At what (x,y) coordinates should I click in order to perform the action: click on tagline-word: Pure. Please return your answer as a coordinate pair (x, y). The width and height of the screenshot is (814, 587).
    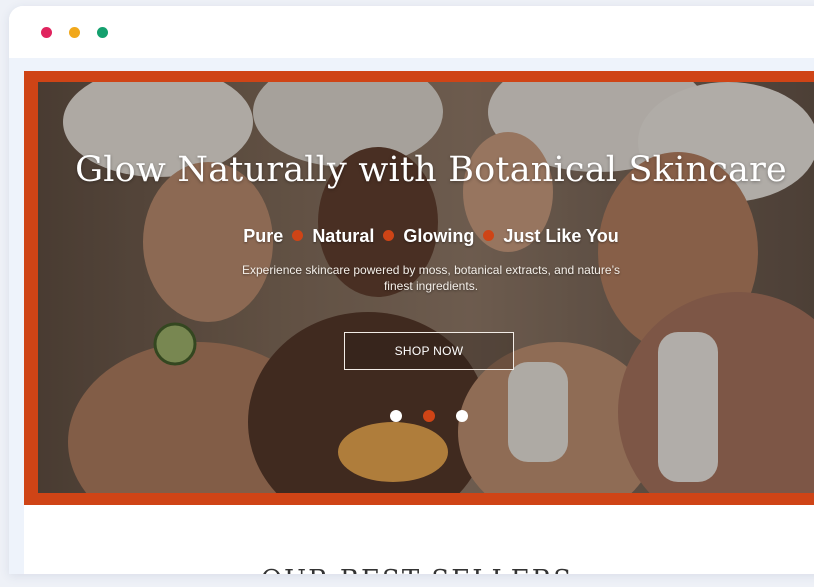
    Looking at the image, I should click on (263, 236).